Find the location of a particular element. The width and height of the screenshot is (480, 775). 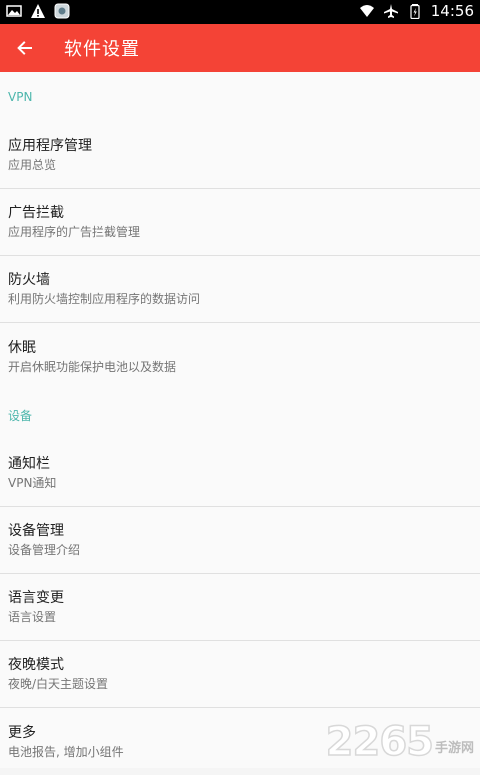

back-button is located at coordinates (25, 48).